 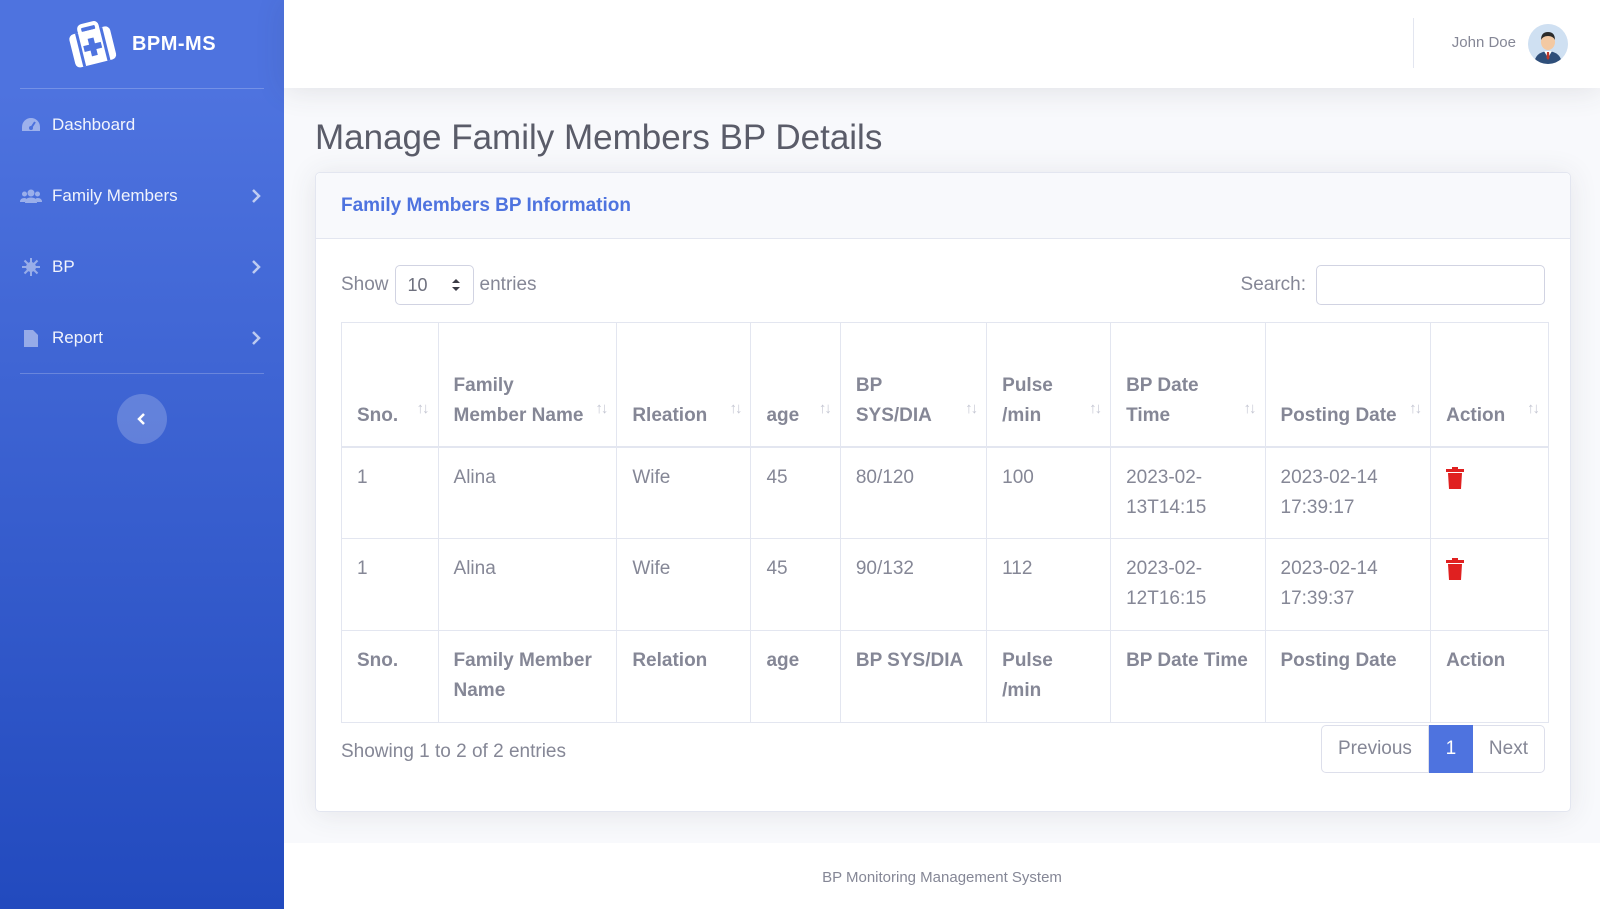 What do you see at coordinates (31, 338) in the screenshot?
I see `file-icon` at bounding box center [31, 338].